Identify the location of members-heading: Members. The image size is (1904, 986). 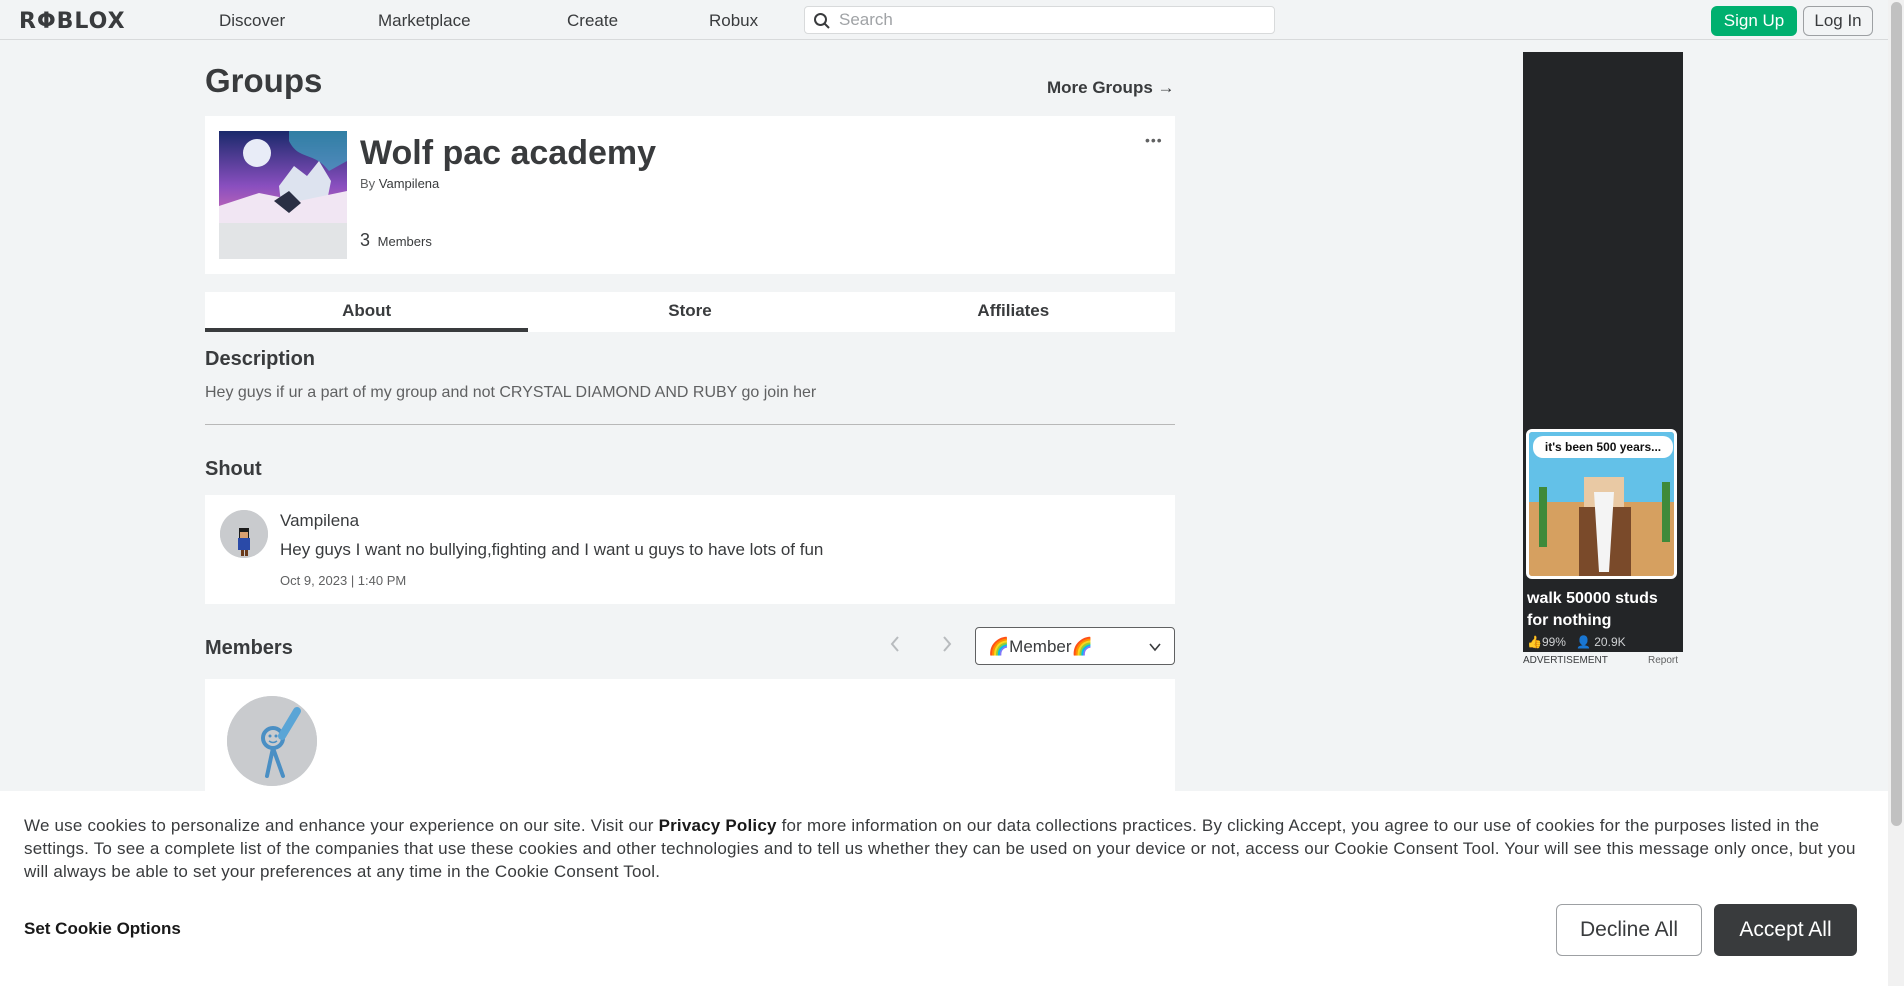
(249, 648).